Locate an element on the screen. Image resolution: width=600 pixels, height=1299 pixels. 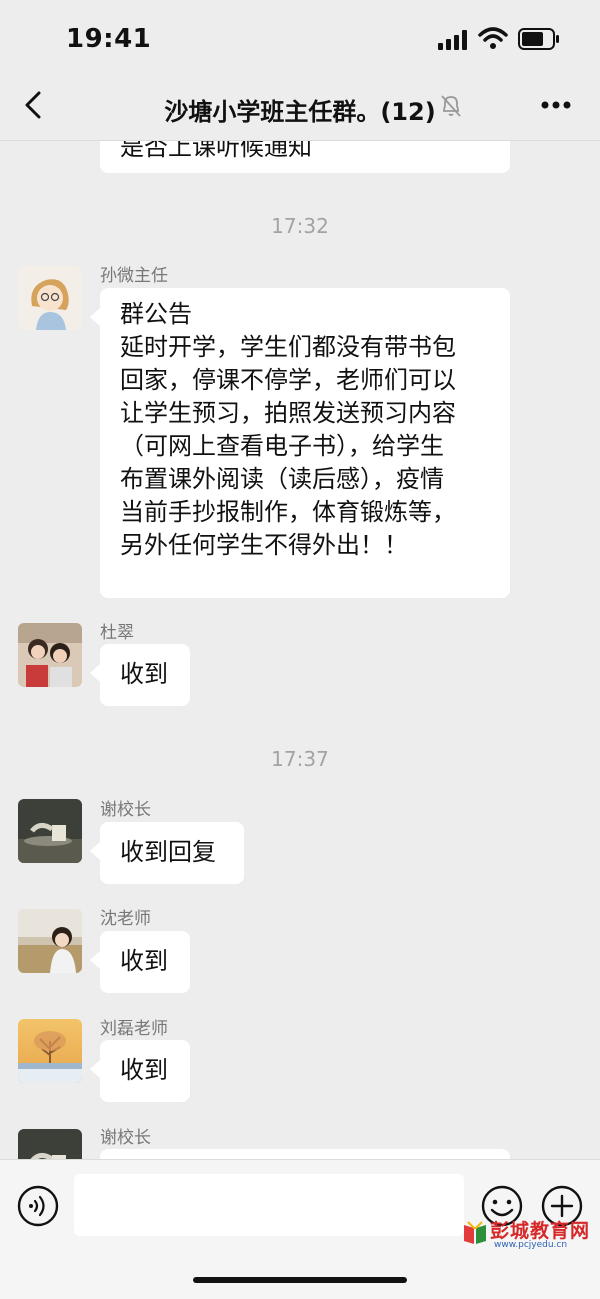
sender-name: 沈老师 is located at coordinates (125, 919).